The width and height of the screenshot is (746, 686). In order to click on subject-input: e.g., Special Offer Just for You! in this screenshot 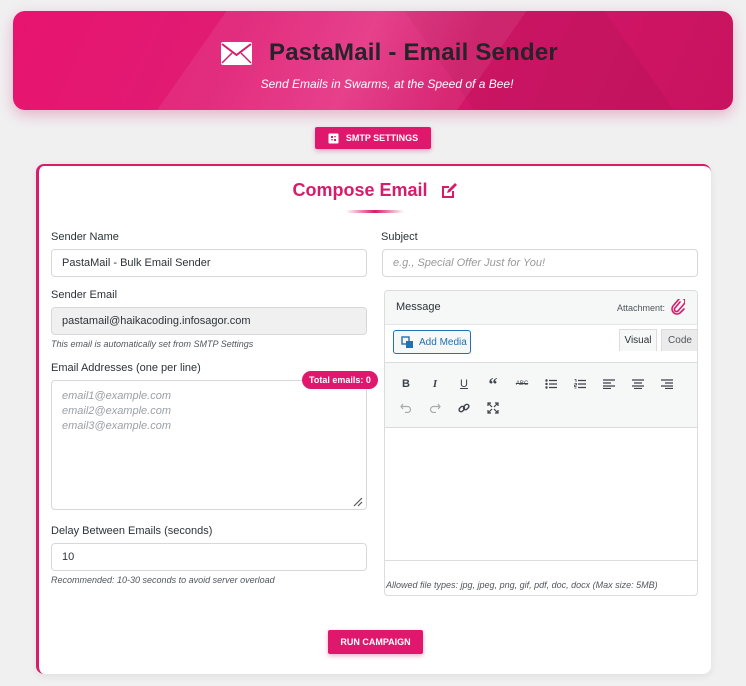, I will do `click(540, 263)`.